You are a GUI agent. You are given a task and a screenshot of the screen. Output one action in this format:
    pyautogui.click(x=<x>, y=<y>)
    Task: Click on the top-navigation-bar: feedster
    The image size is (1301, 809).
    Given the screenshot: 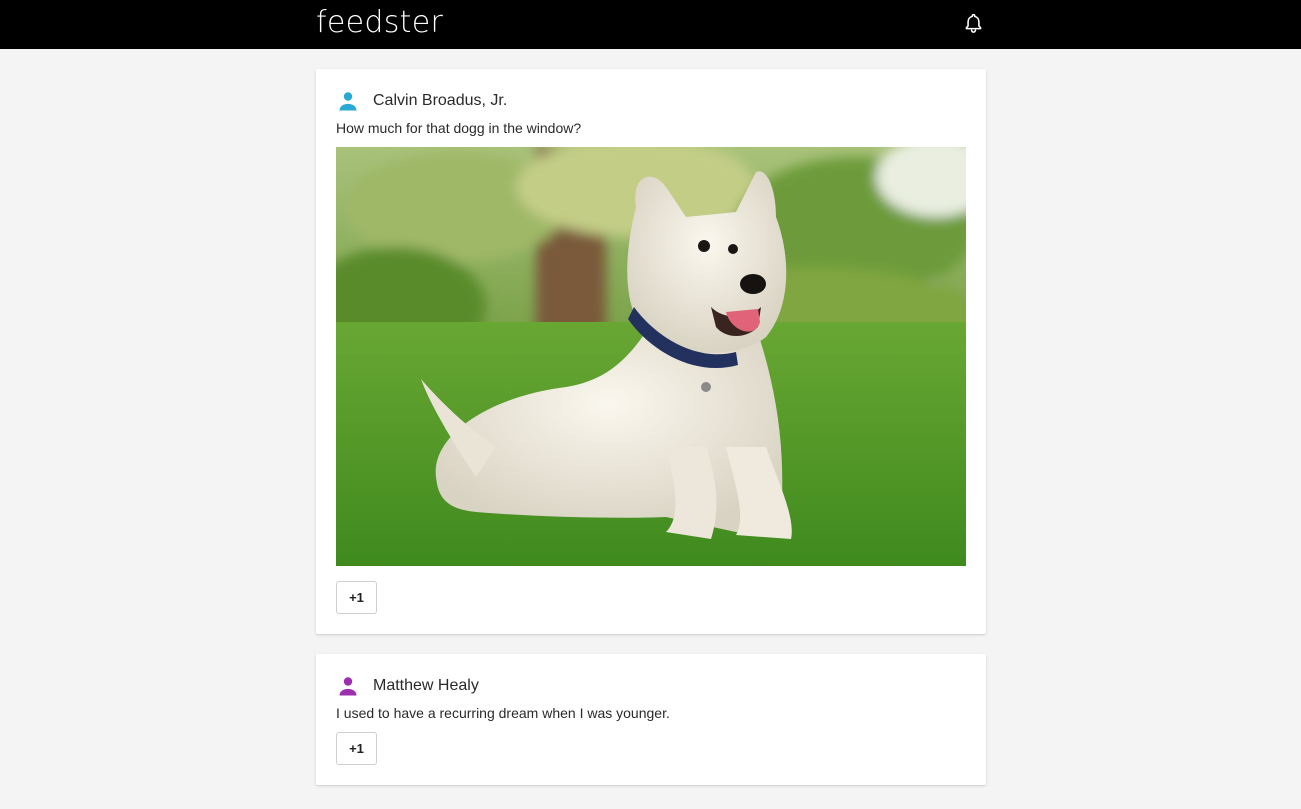 What is the action you would take?
    pyautogui.click(x=650, y=24)
    